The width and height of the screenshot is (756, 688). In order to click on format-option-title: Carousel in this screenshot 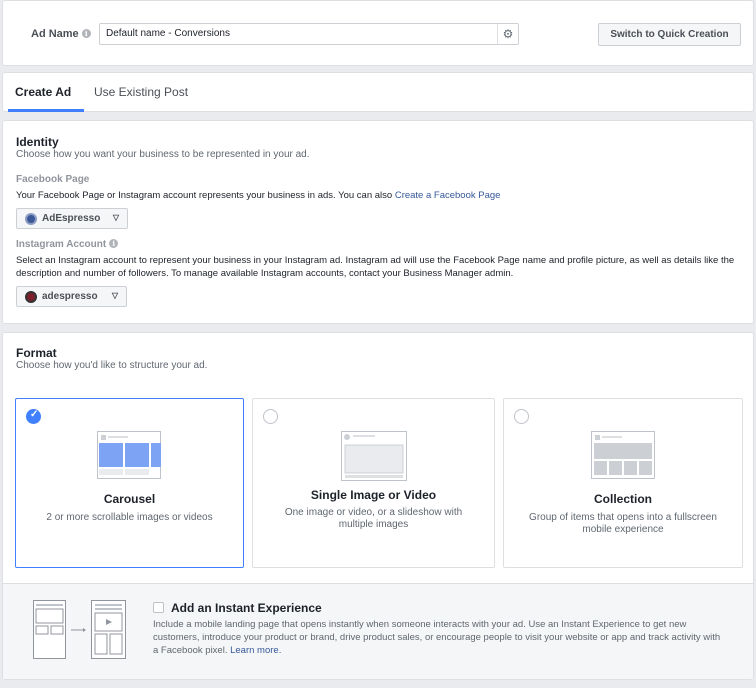, I will do `click(129, 499)`.